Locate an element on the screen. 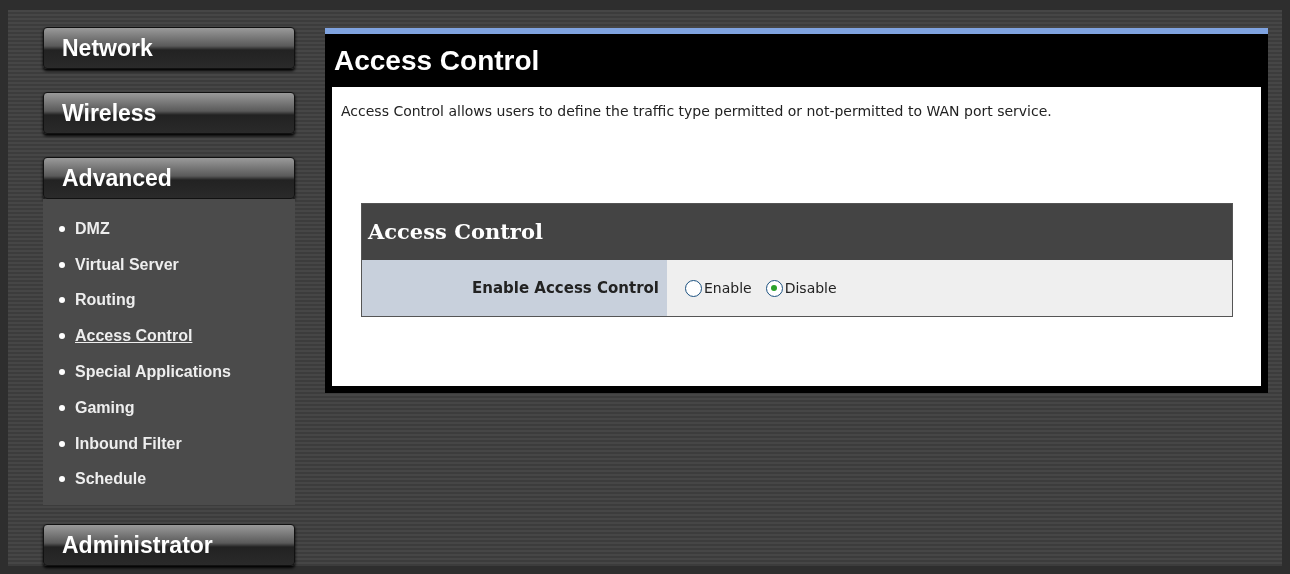 The width and height of the screenshot is (1290, 574). submenu-link: Access Control is located at coordinates (134, 336).